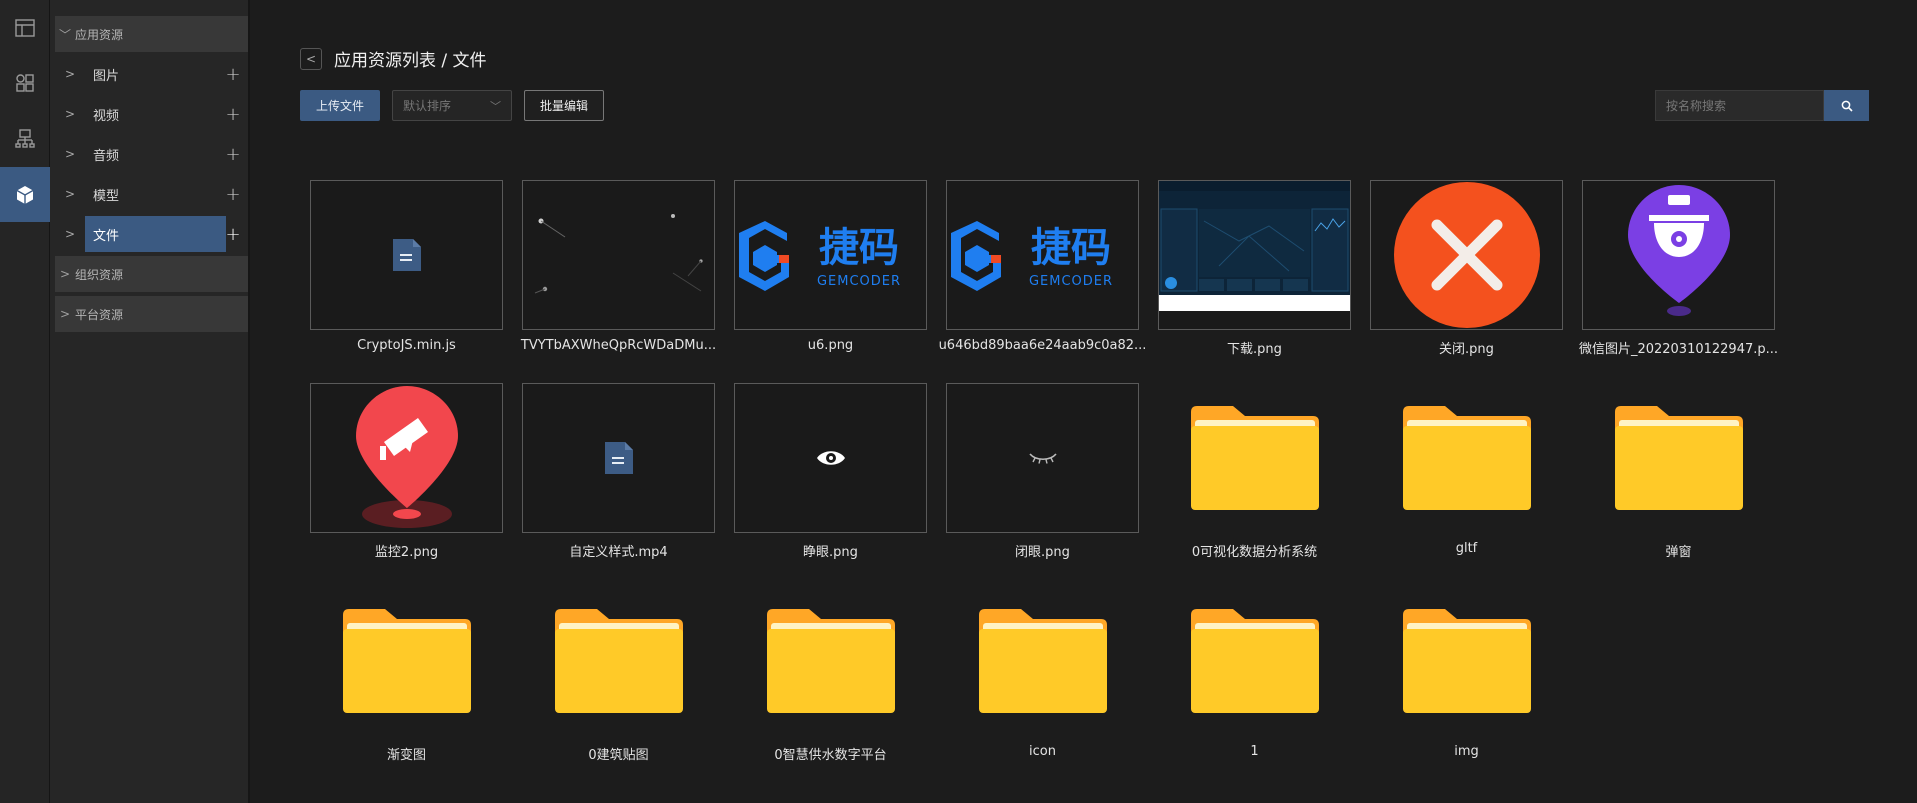 The image size is (1917, 803). What do you see at coordinates (99, 314) in the screenshot?
I see `tree-group-label: 平台资源` at bounding box center [99, 314].